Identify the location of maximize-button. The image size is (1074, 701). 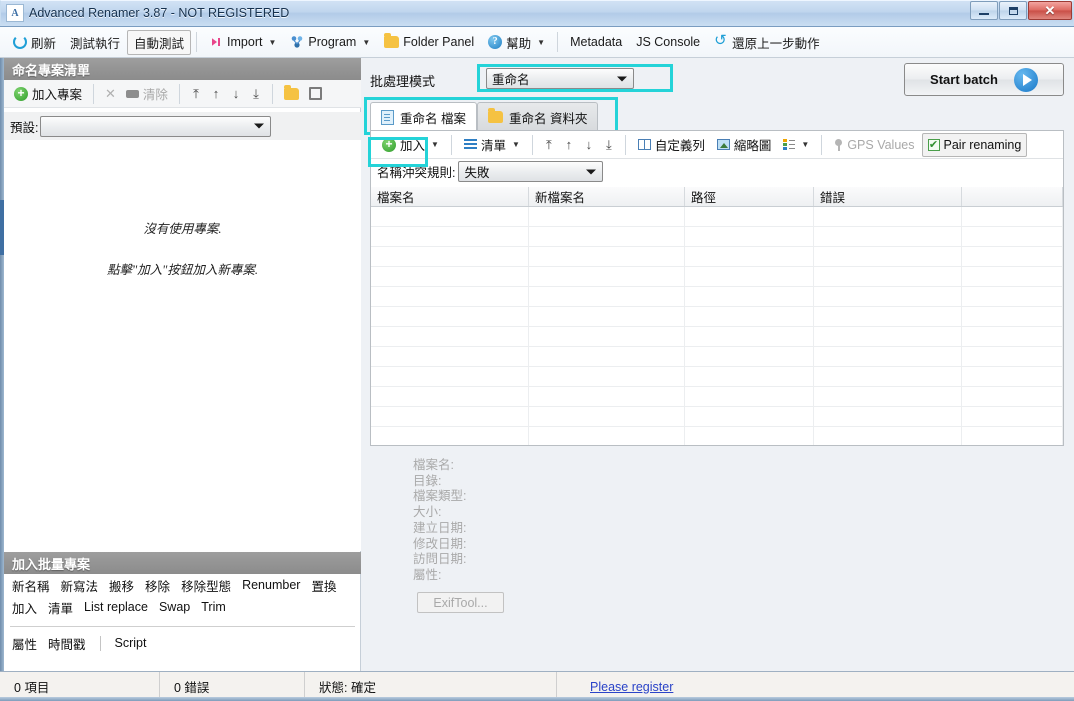
(1013, 10).